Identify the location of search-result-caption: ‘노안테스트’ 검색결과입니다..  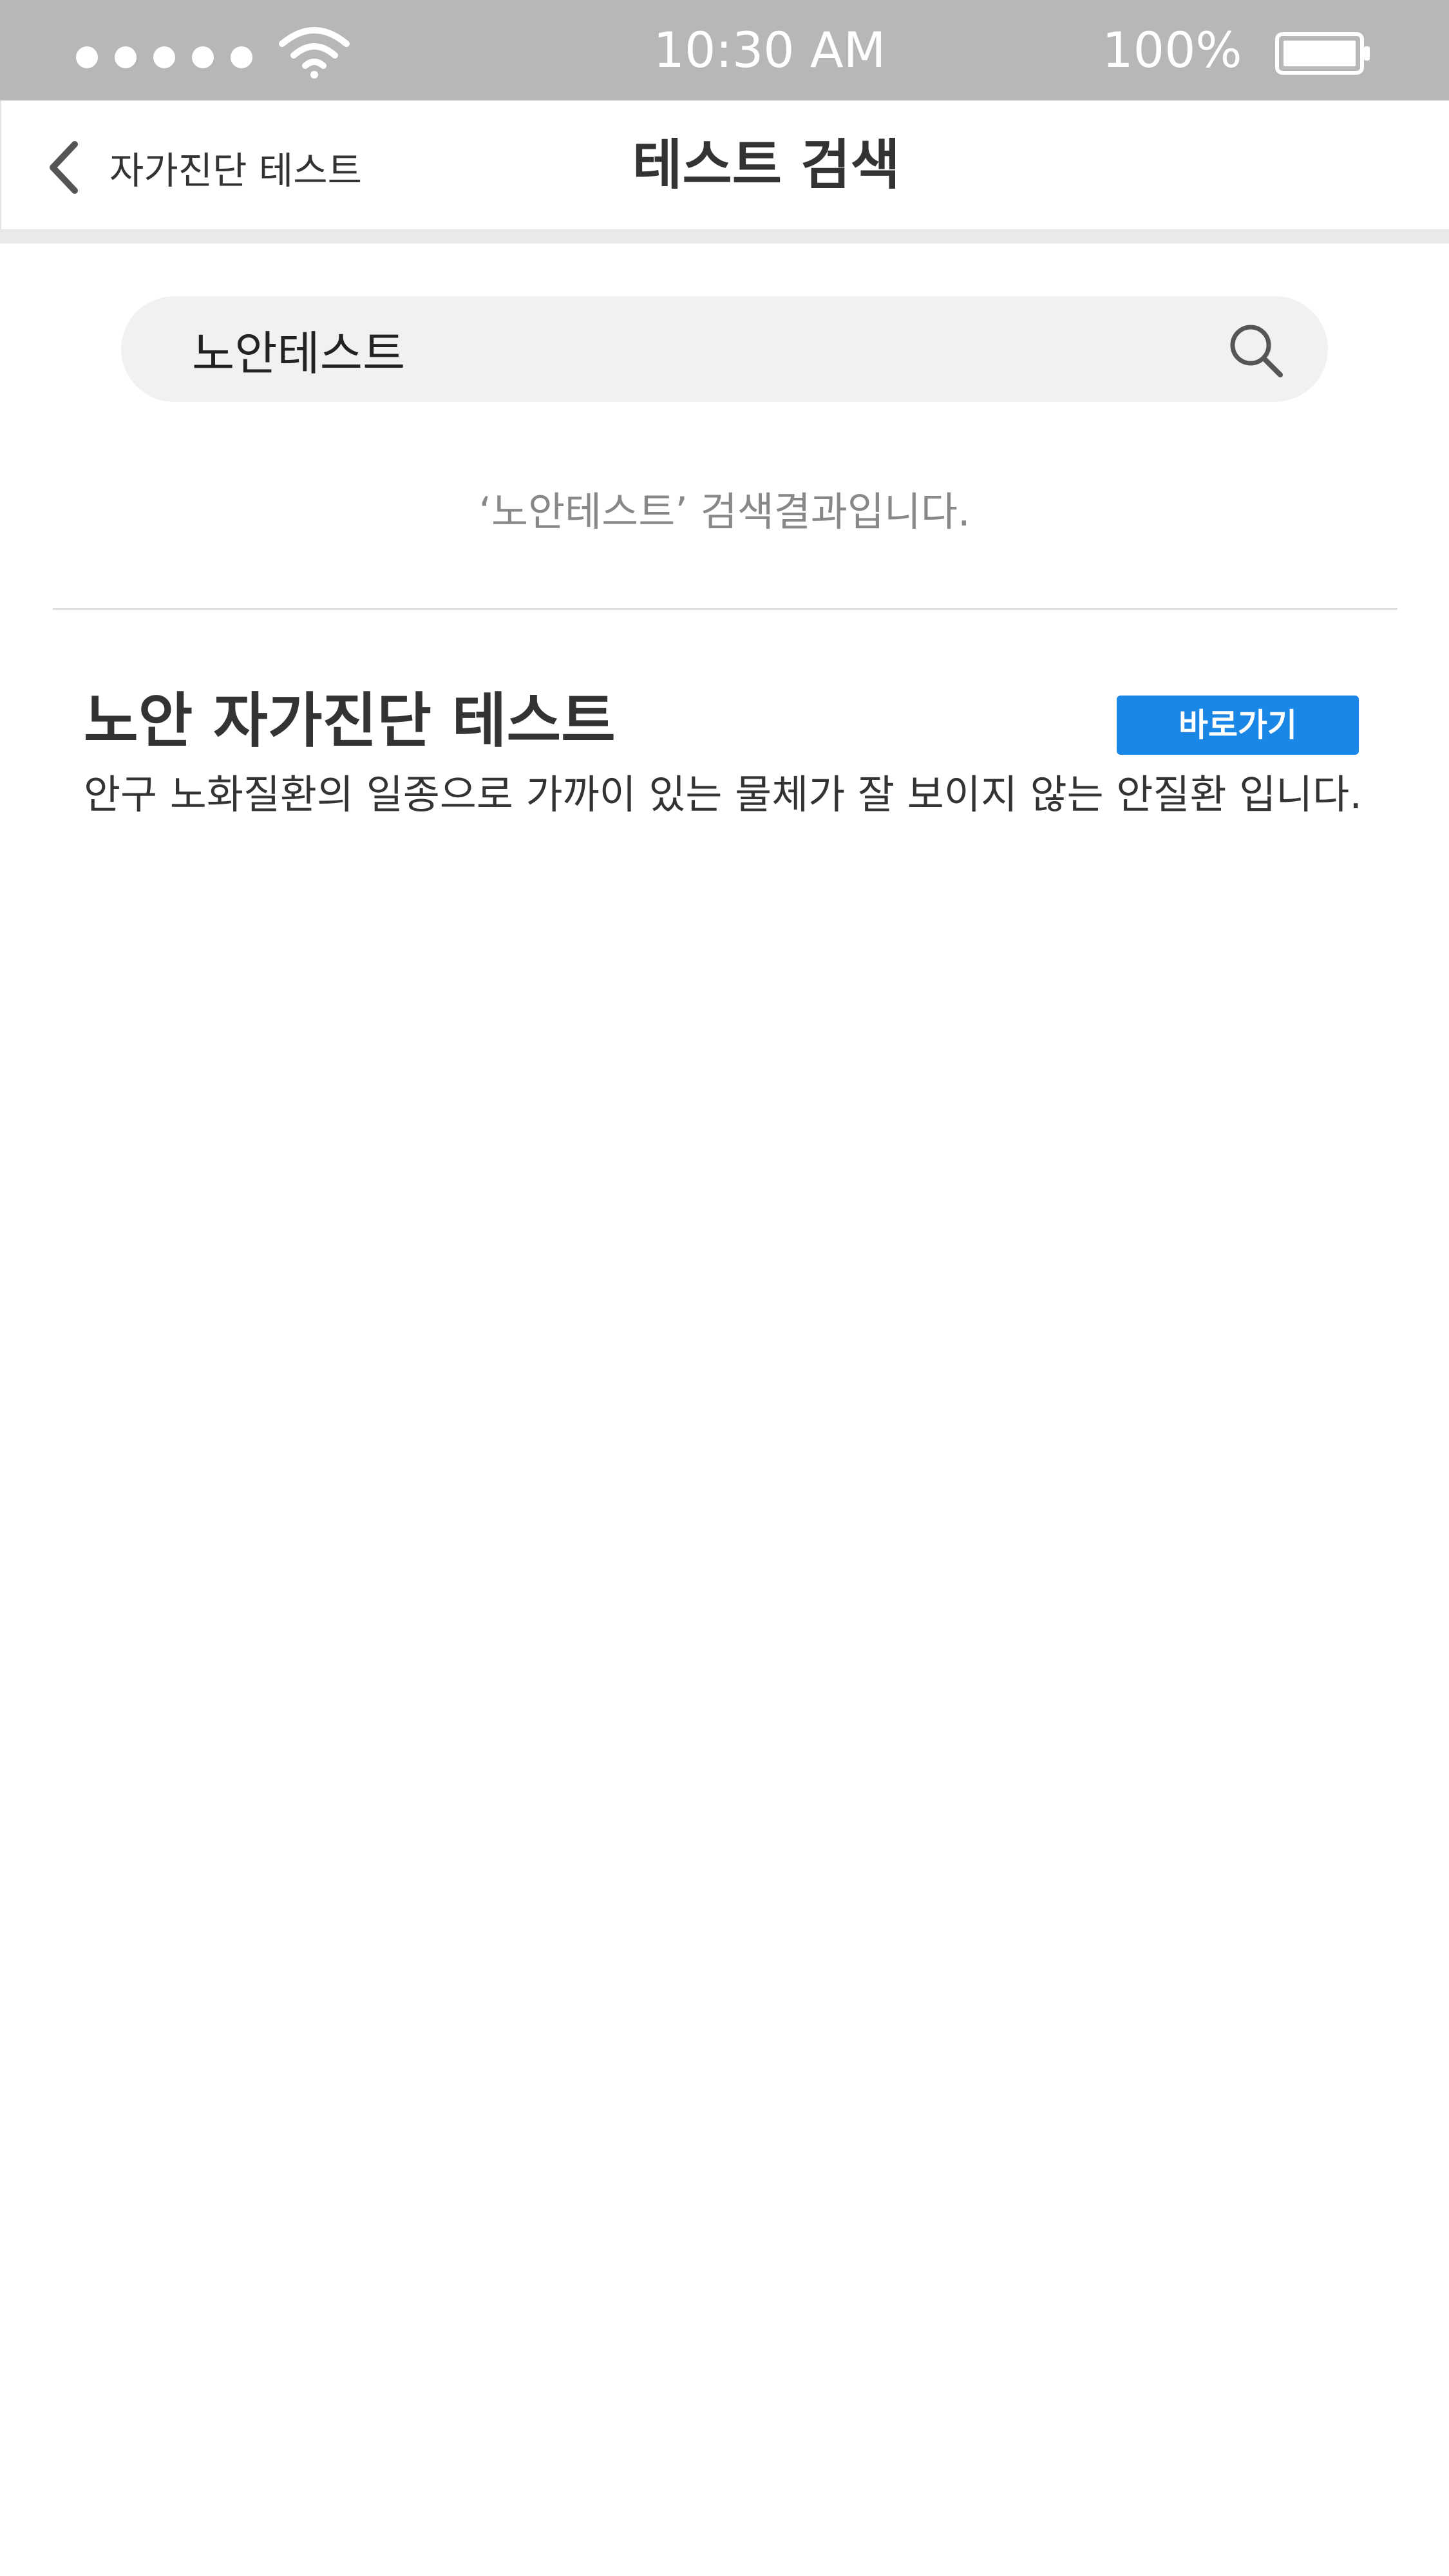
(724, 512).